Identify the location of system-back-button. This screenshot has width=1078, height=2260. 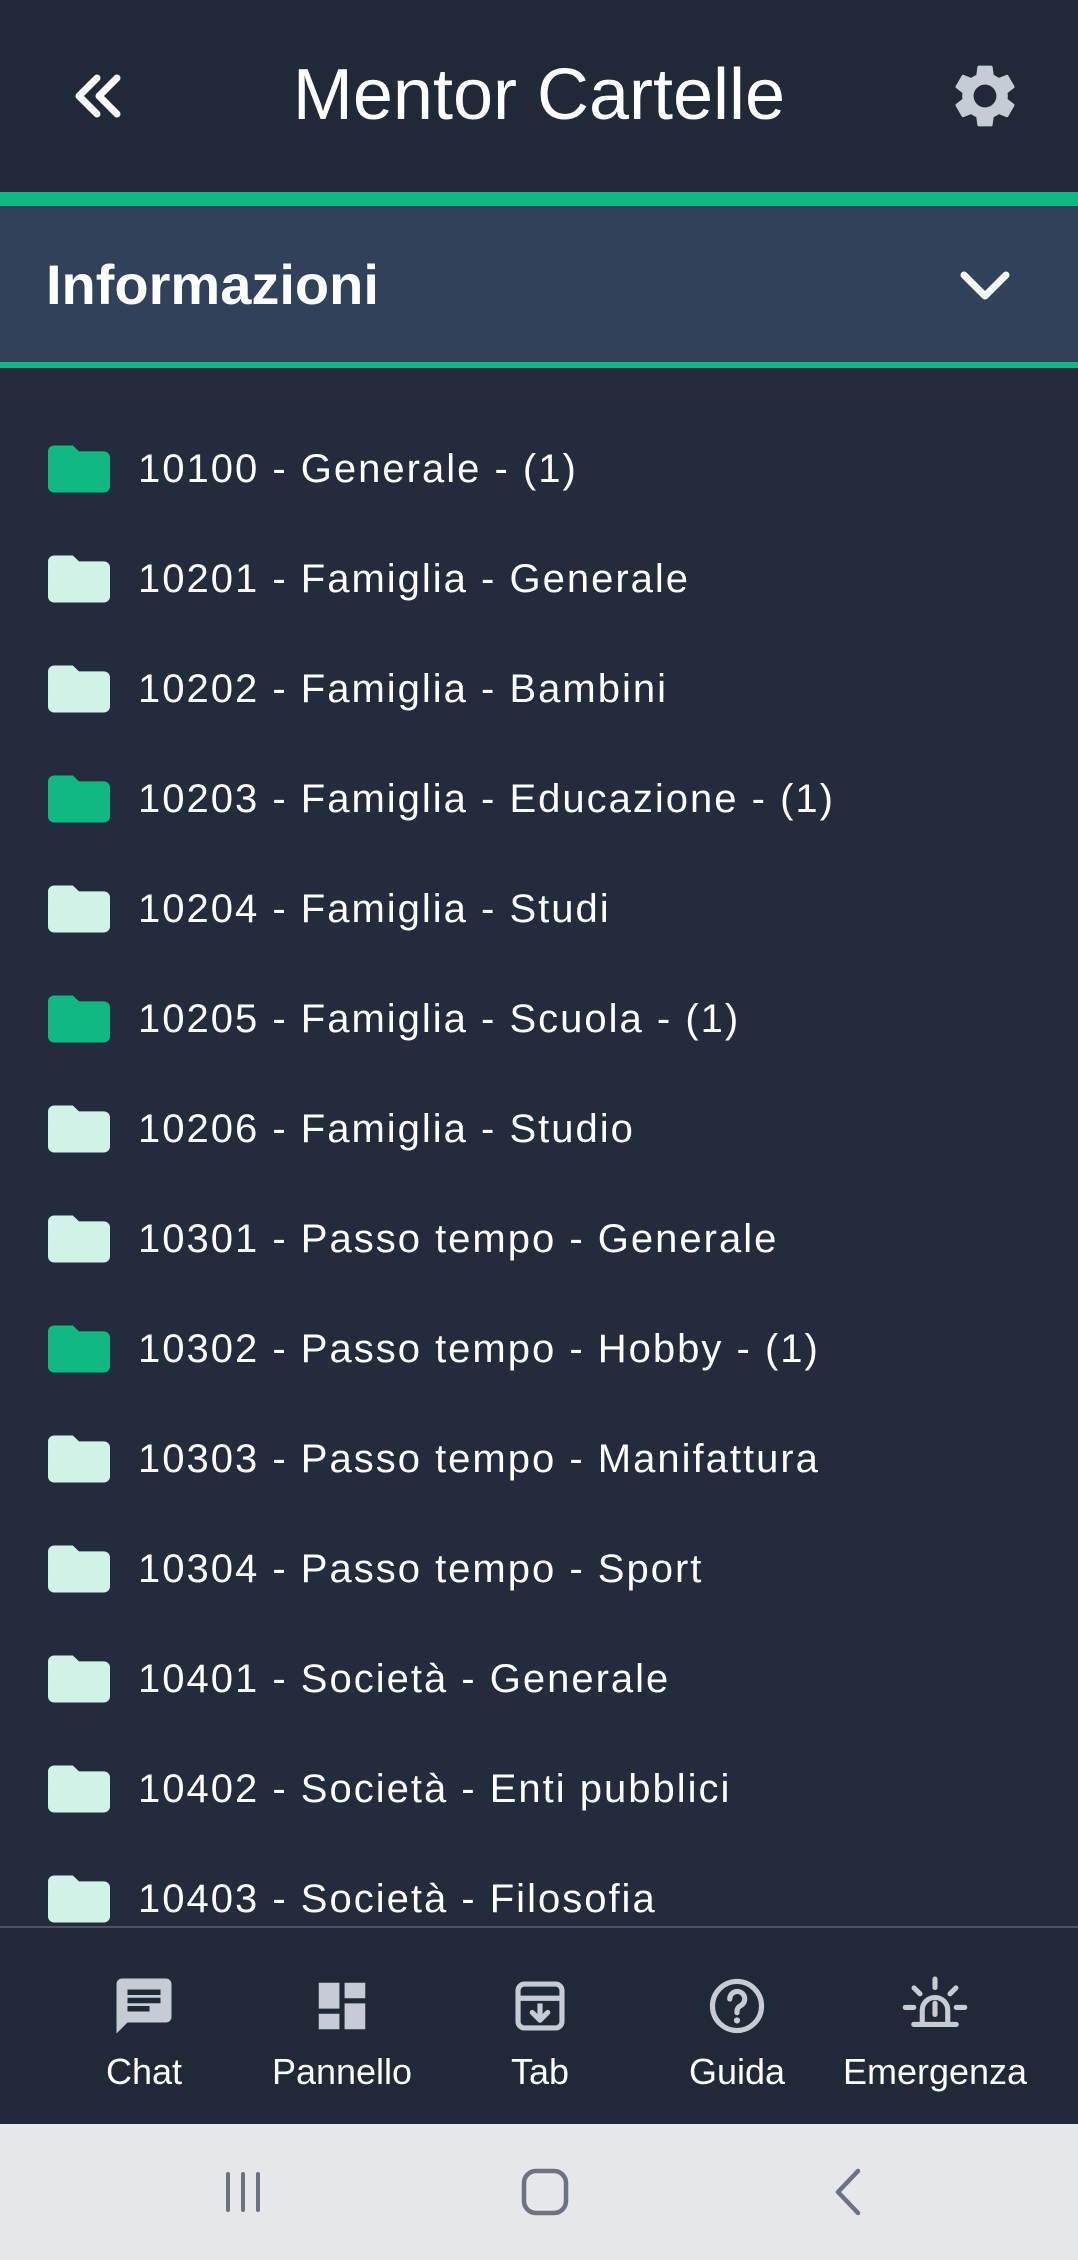
(848, 2192).